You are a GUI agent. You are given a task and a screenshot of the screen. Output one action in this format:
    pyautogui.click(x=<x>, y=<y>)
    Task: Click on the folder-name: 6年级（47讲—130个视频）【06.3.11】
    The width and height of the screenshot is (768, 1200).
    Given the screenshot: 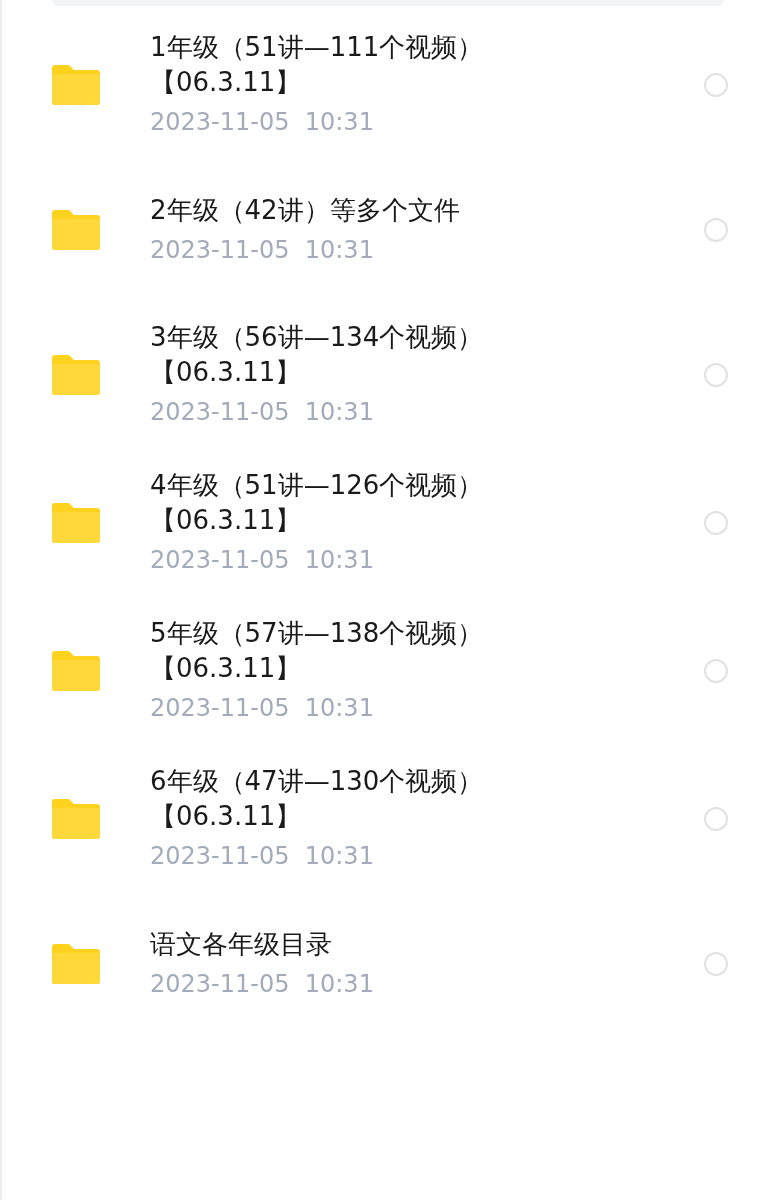 What is the action you would take?
    pyautogui.click(x=345, y=799)
    